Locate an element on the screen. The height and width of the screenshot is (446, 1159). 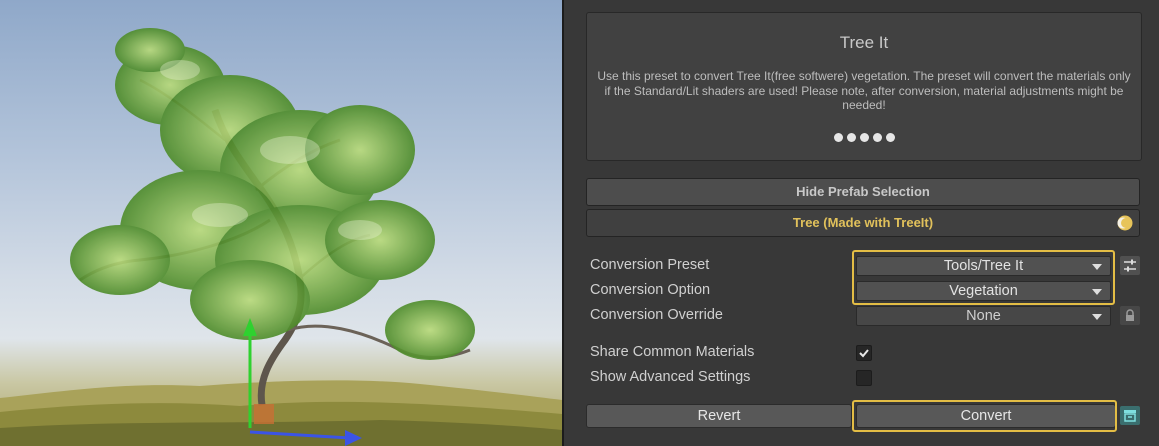
hide-prefab-selection-button: Hide Prefab Selection is located at coordinates (863, 192).